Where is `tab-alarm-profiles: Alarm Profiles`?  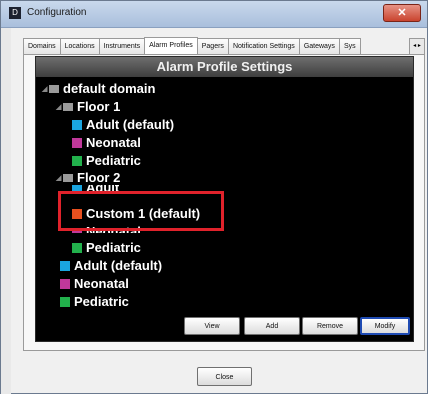 tab-alarm-profiles: Alarm Profiles is located at coordinates (171, 45).